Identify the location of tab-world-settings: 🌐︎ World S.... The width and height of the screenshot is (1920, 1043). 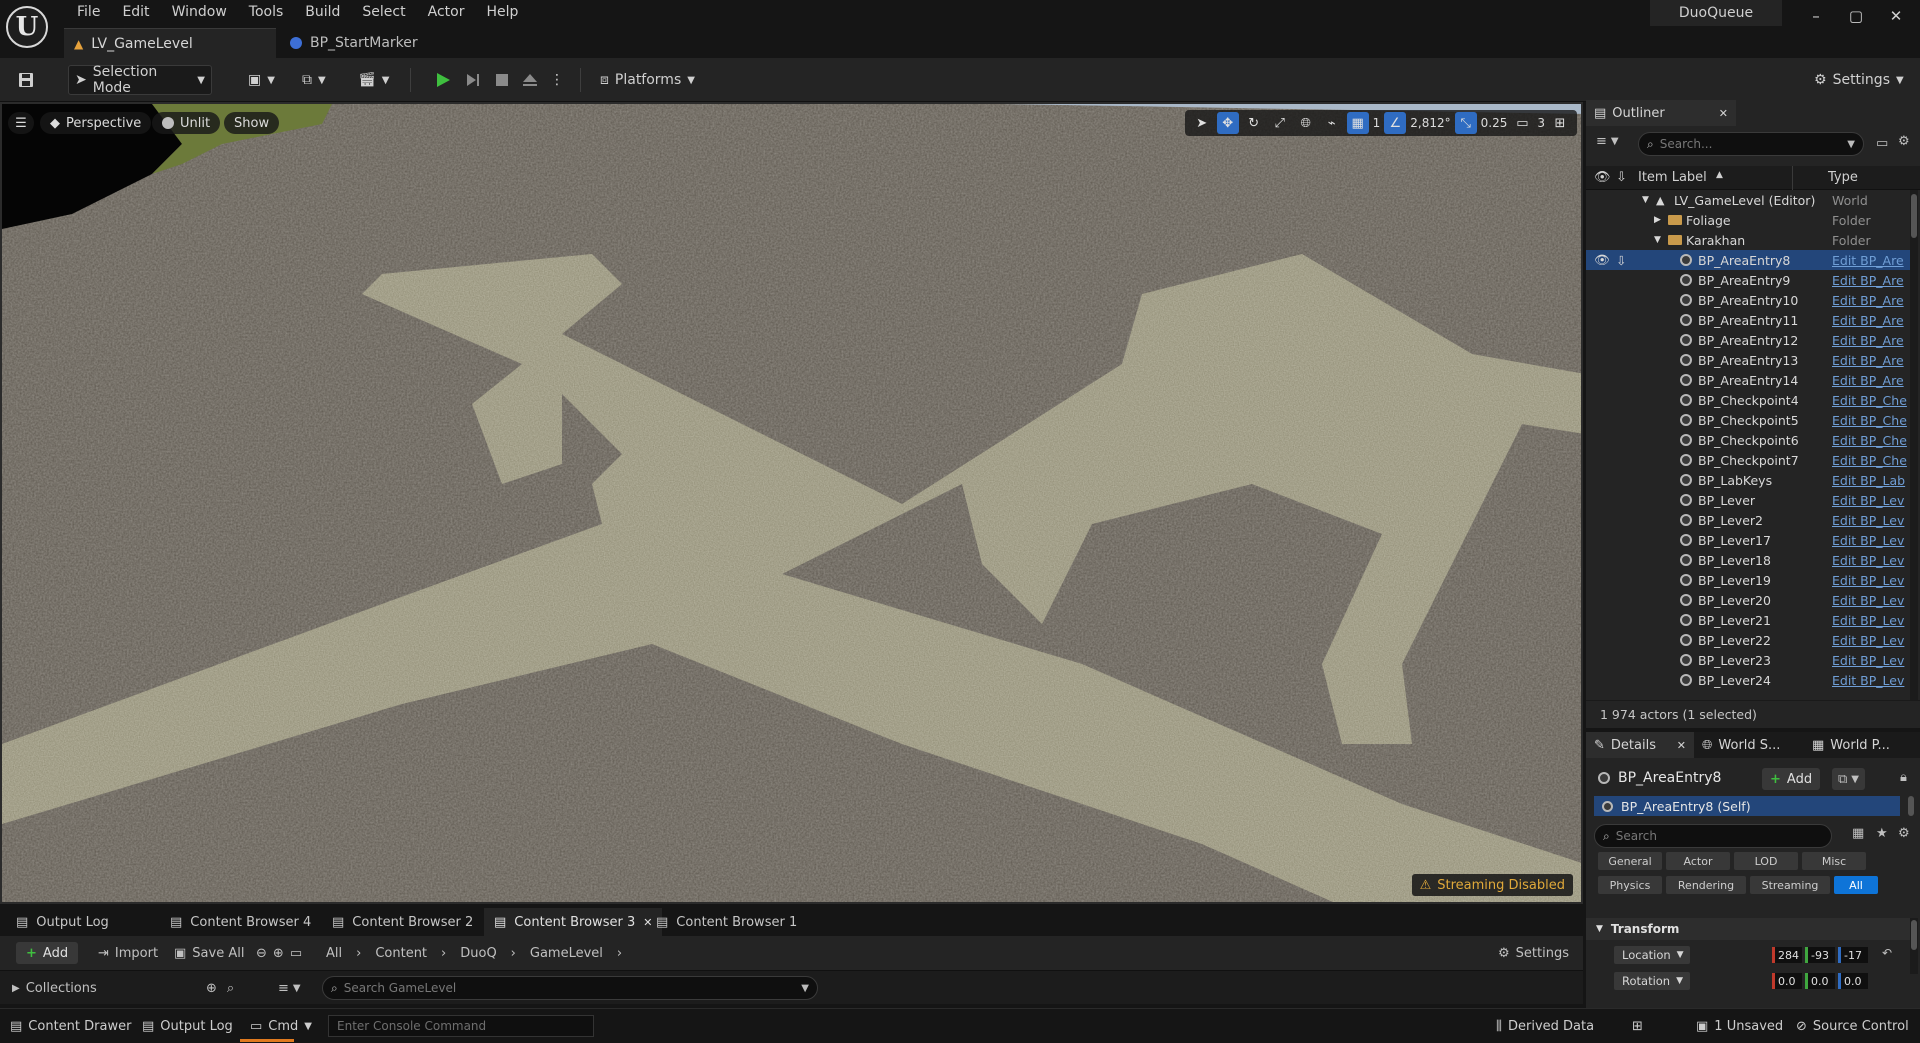
(1749, 745).